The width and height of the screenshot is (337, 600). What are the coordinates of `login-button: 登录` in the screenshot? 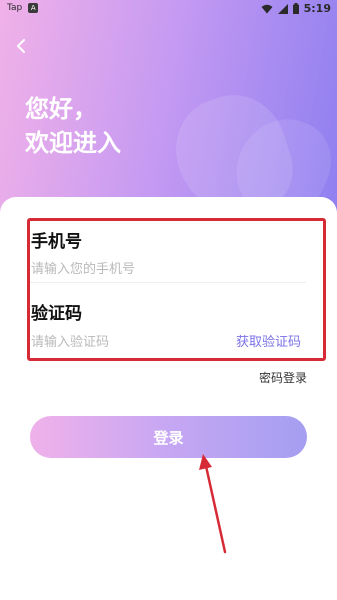 It's located at (168, 437).